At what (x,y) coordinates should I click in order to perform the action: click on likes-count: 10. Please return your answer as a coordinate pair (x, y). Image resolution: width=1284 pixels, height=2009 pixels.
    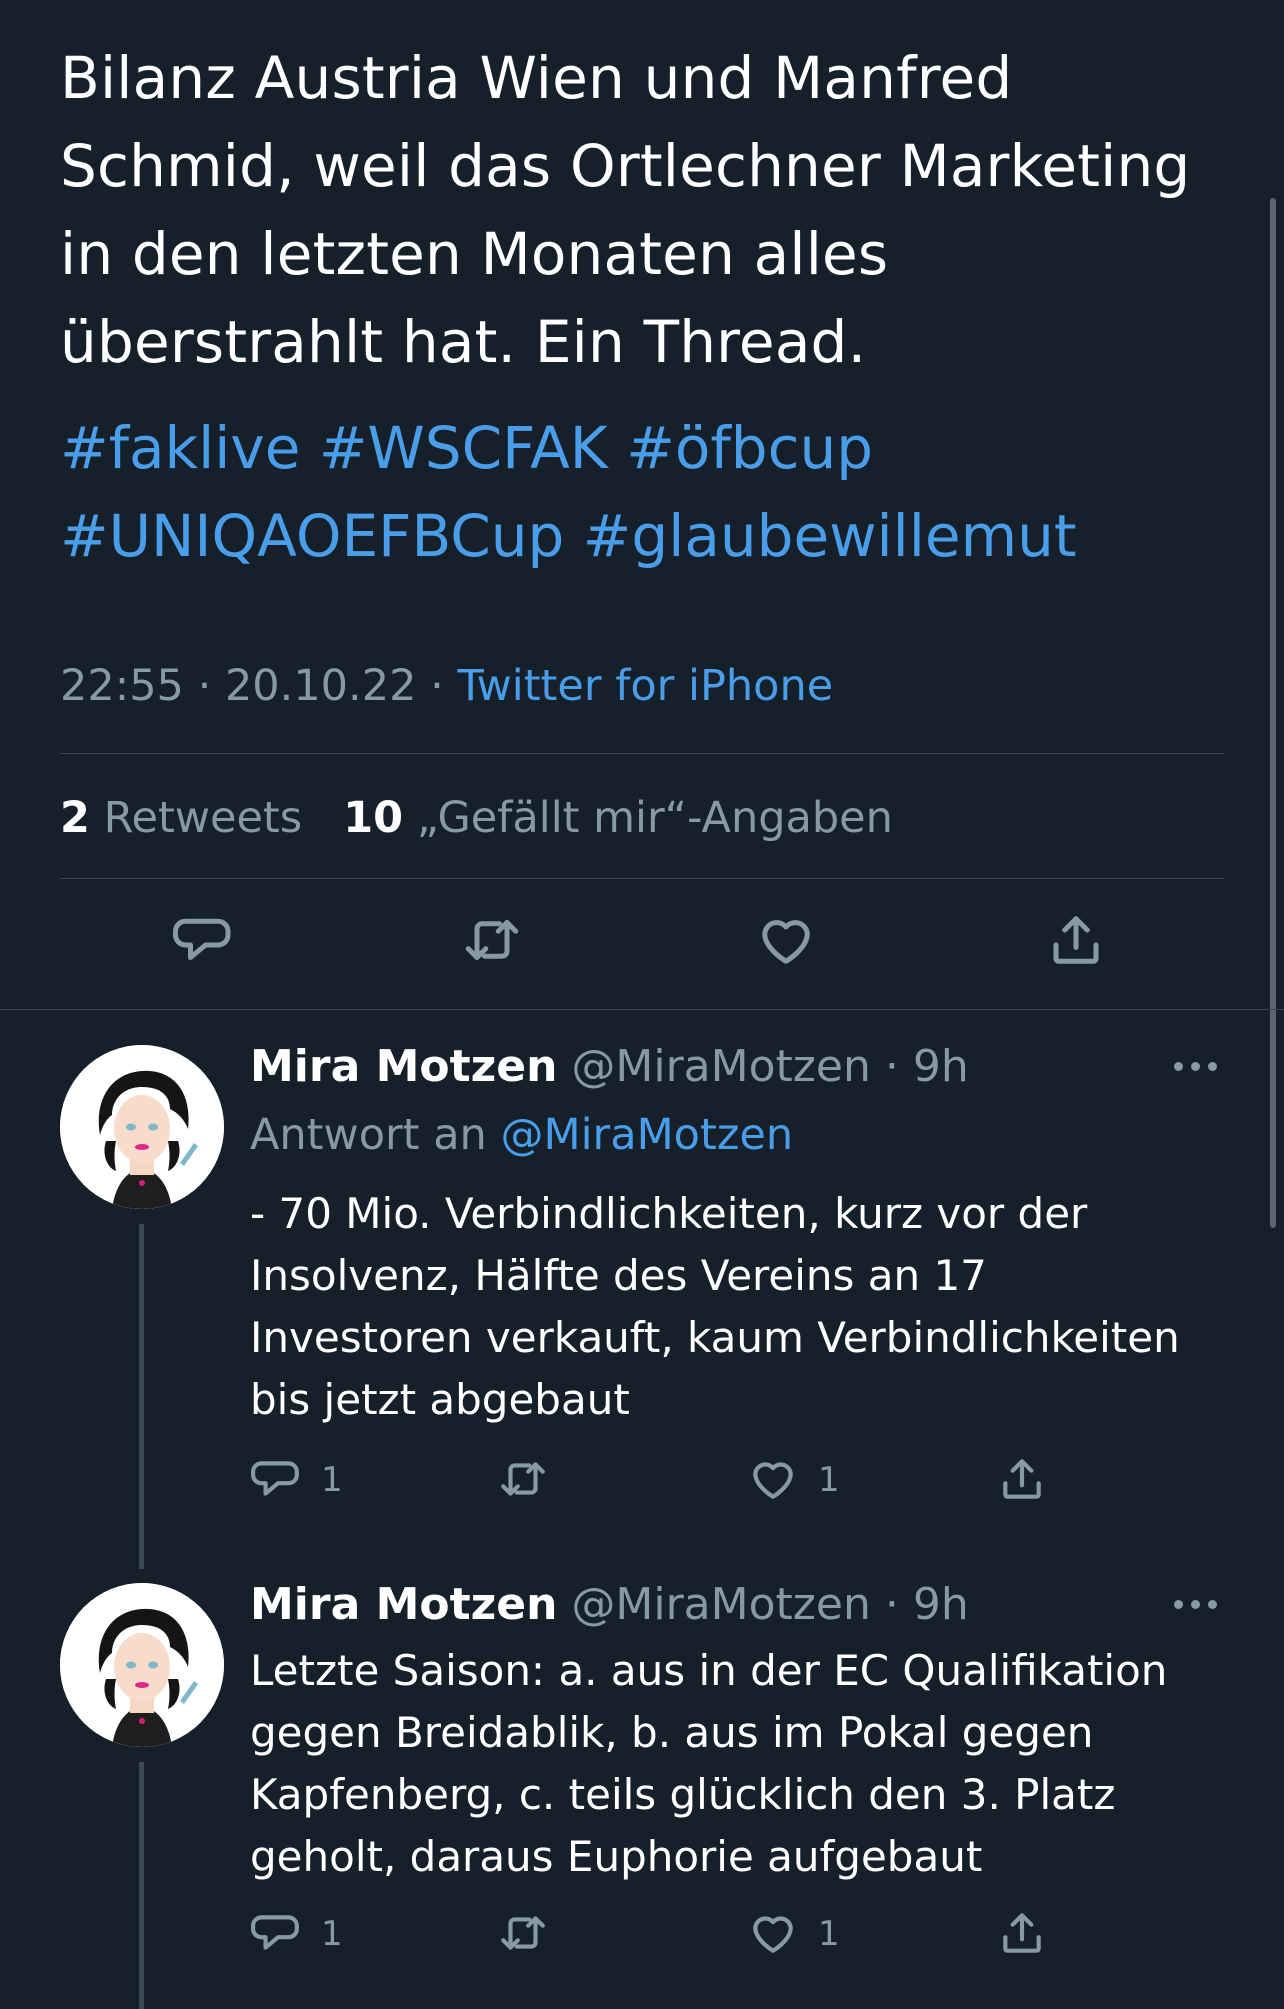
    Looking at the image, I should click on (373, 818).